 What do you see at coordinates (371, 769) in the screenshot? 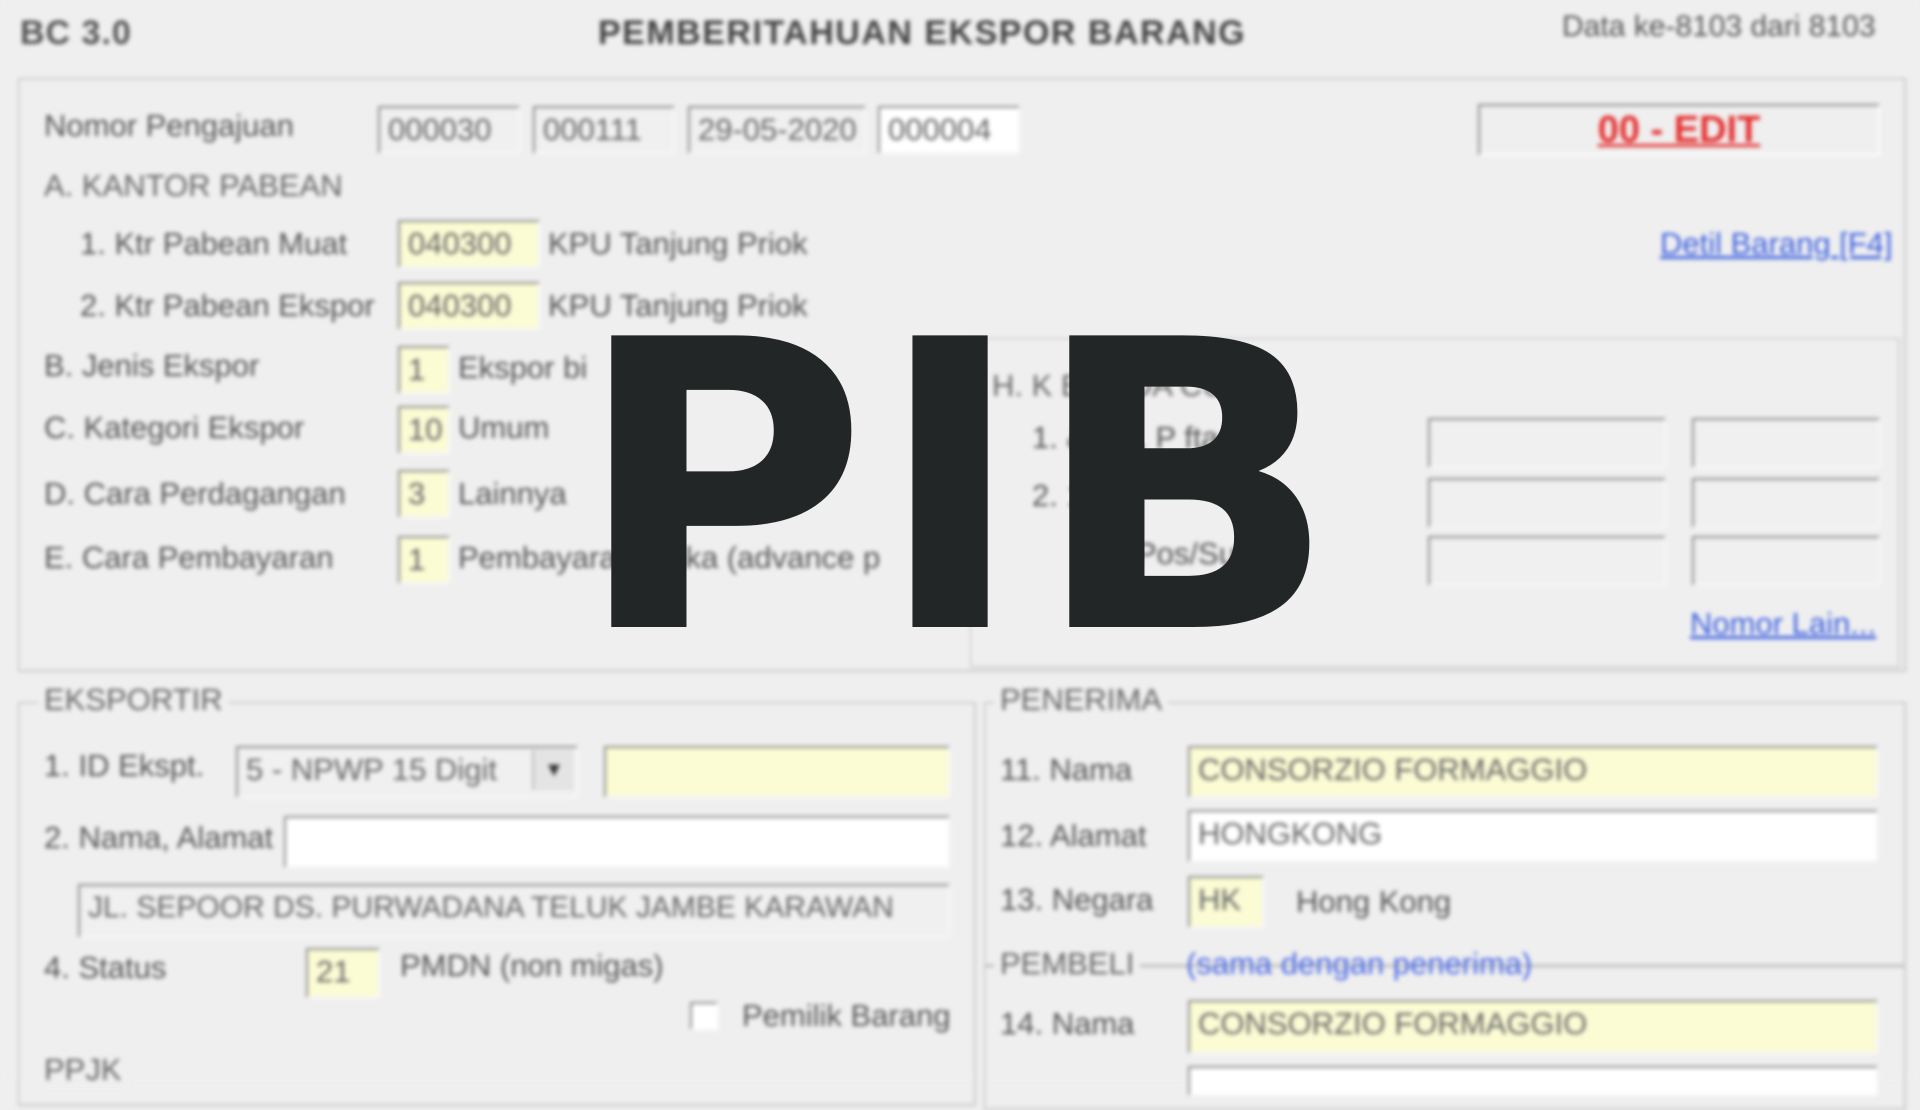
I see `id-type-value: 5 - NPWP 15 Digit` at bounding box center [371, 769].